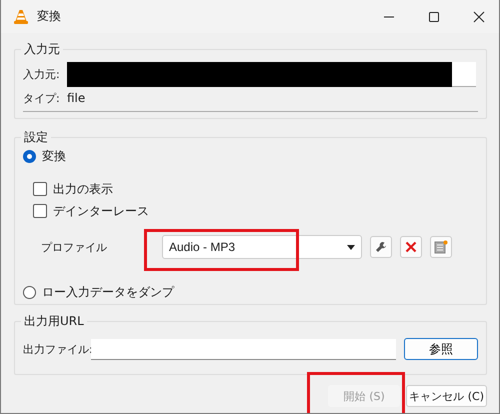  What do you see at coordinates (446, 396) in the screenshot?
I see `cancel-button: キャンセル (C)` at bounding box center [446, 396].